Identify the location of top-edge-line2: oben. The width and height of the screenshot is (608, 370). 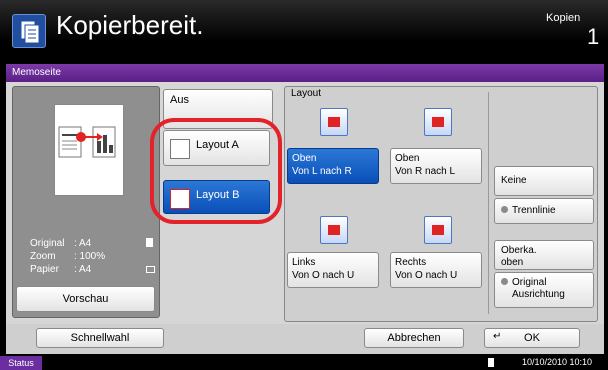
(512, 262).